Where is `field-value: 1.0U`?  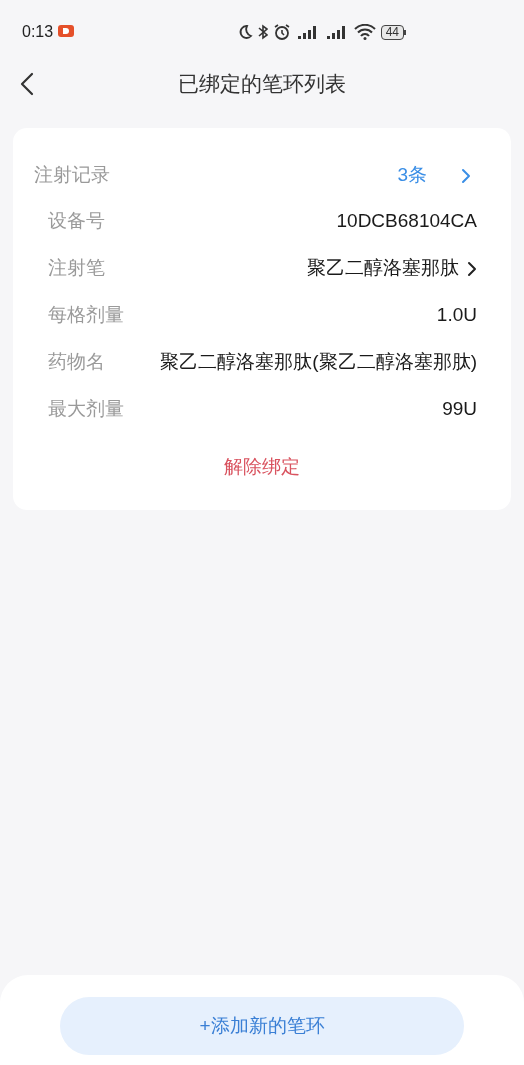 field-value: 1.0U is located at coordinates (456, 315).